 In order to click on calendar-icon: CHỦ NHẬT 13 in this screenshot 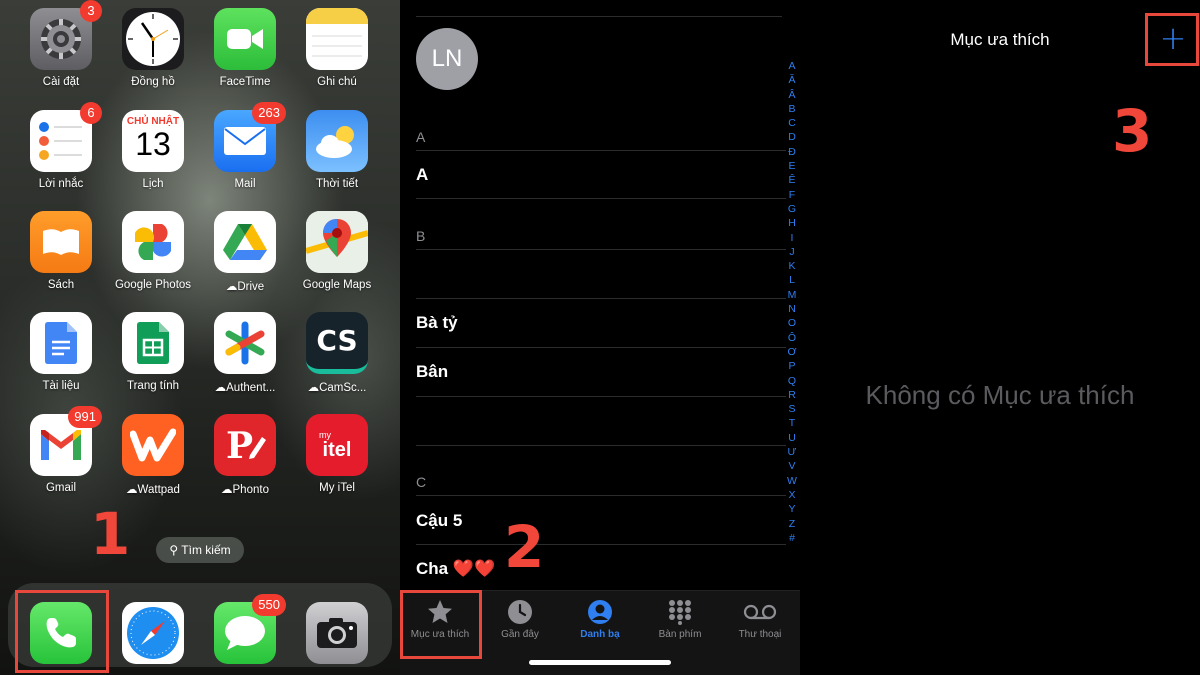, I will do `click(153, 141)`.